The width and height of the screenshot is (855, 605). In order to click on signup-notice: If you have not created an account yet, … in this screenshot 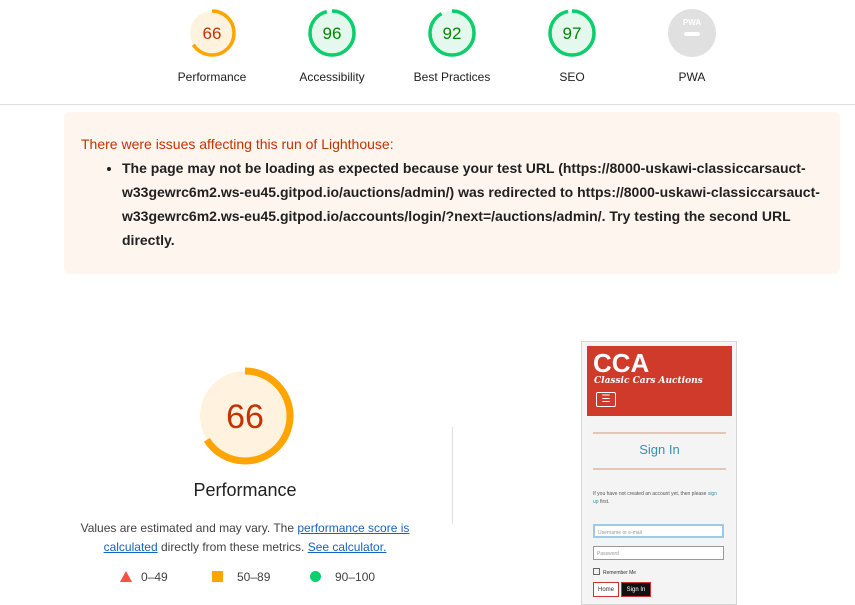, I will do `click(658, 498)`.